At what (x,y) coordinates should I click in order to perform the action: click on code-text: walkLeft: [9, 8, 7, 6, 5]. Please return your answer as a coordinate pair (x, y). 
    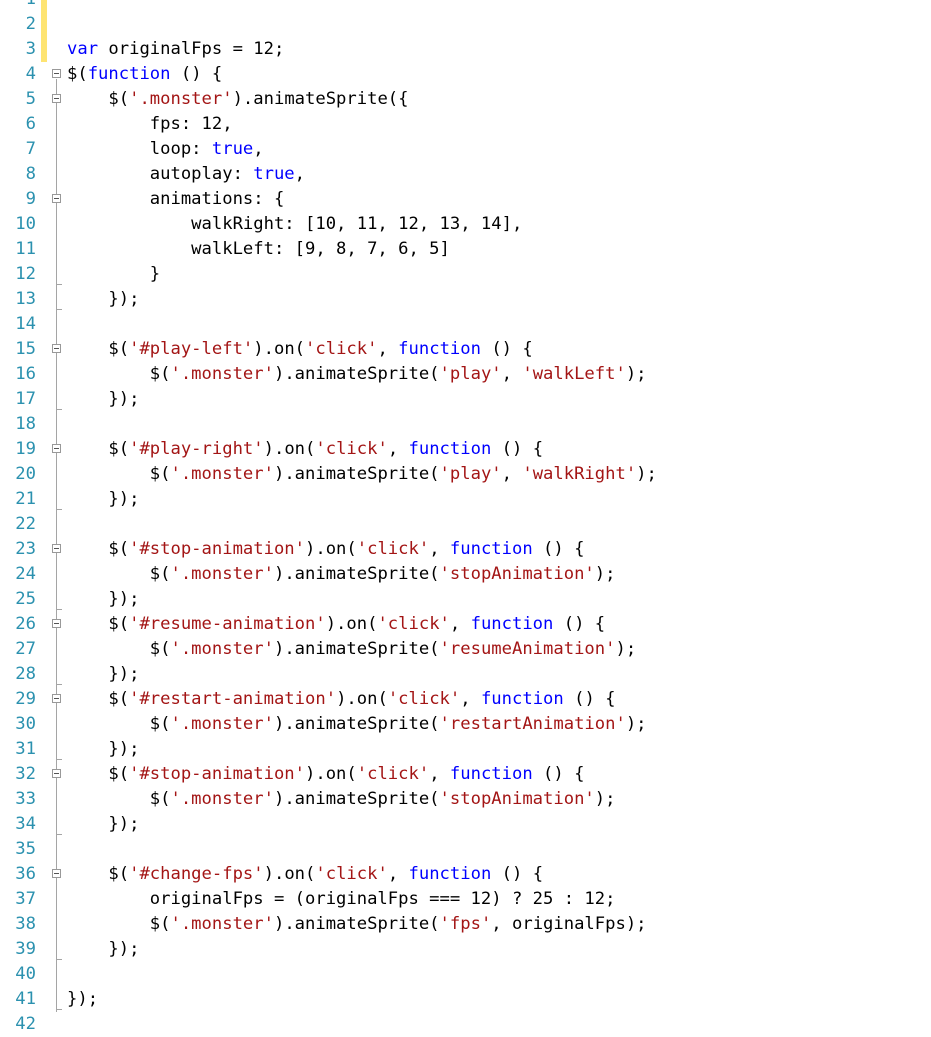
    Looking at the image, I should click on (258, 249).